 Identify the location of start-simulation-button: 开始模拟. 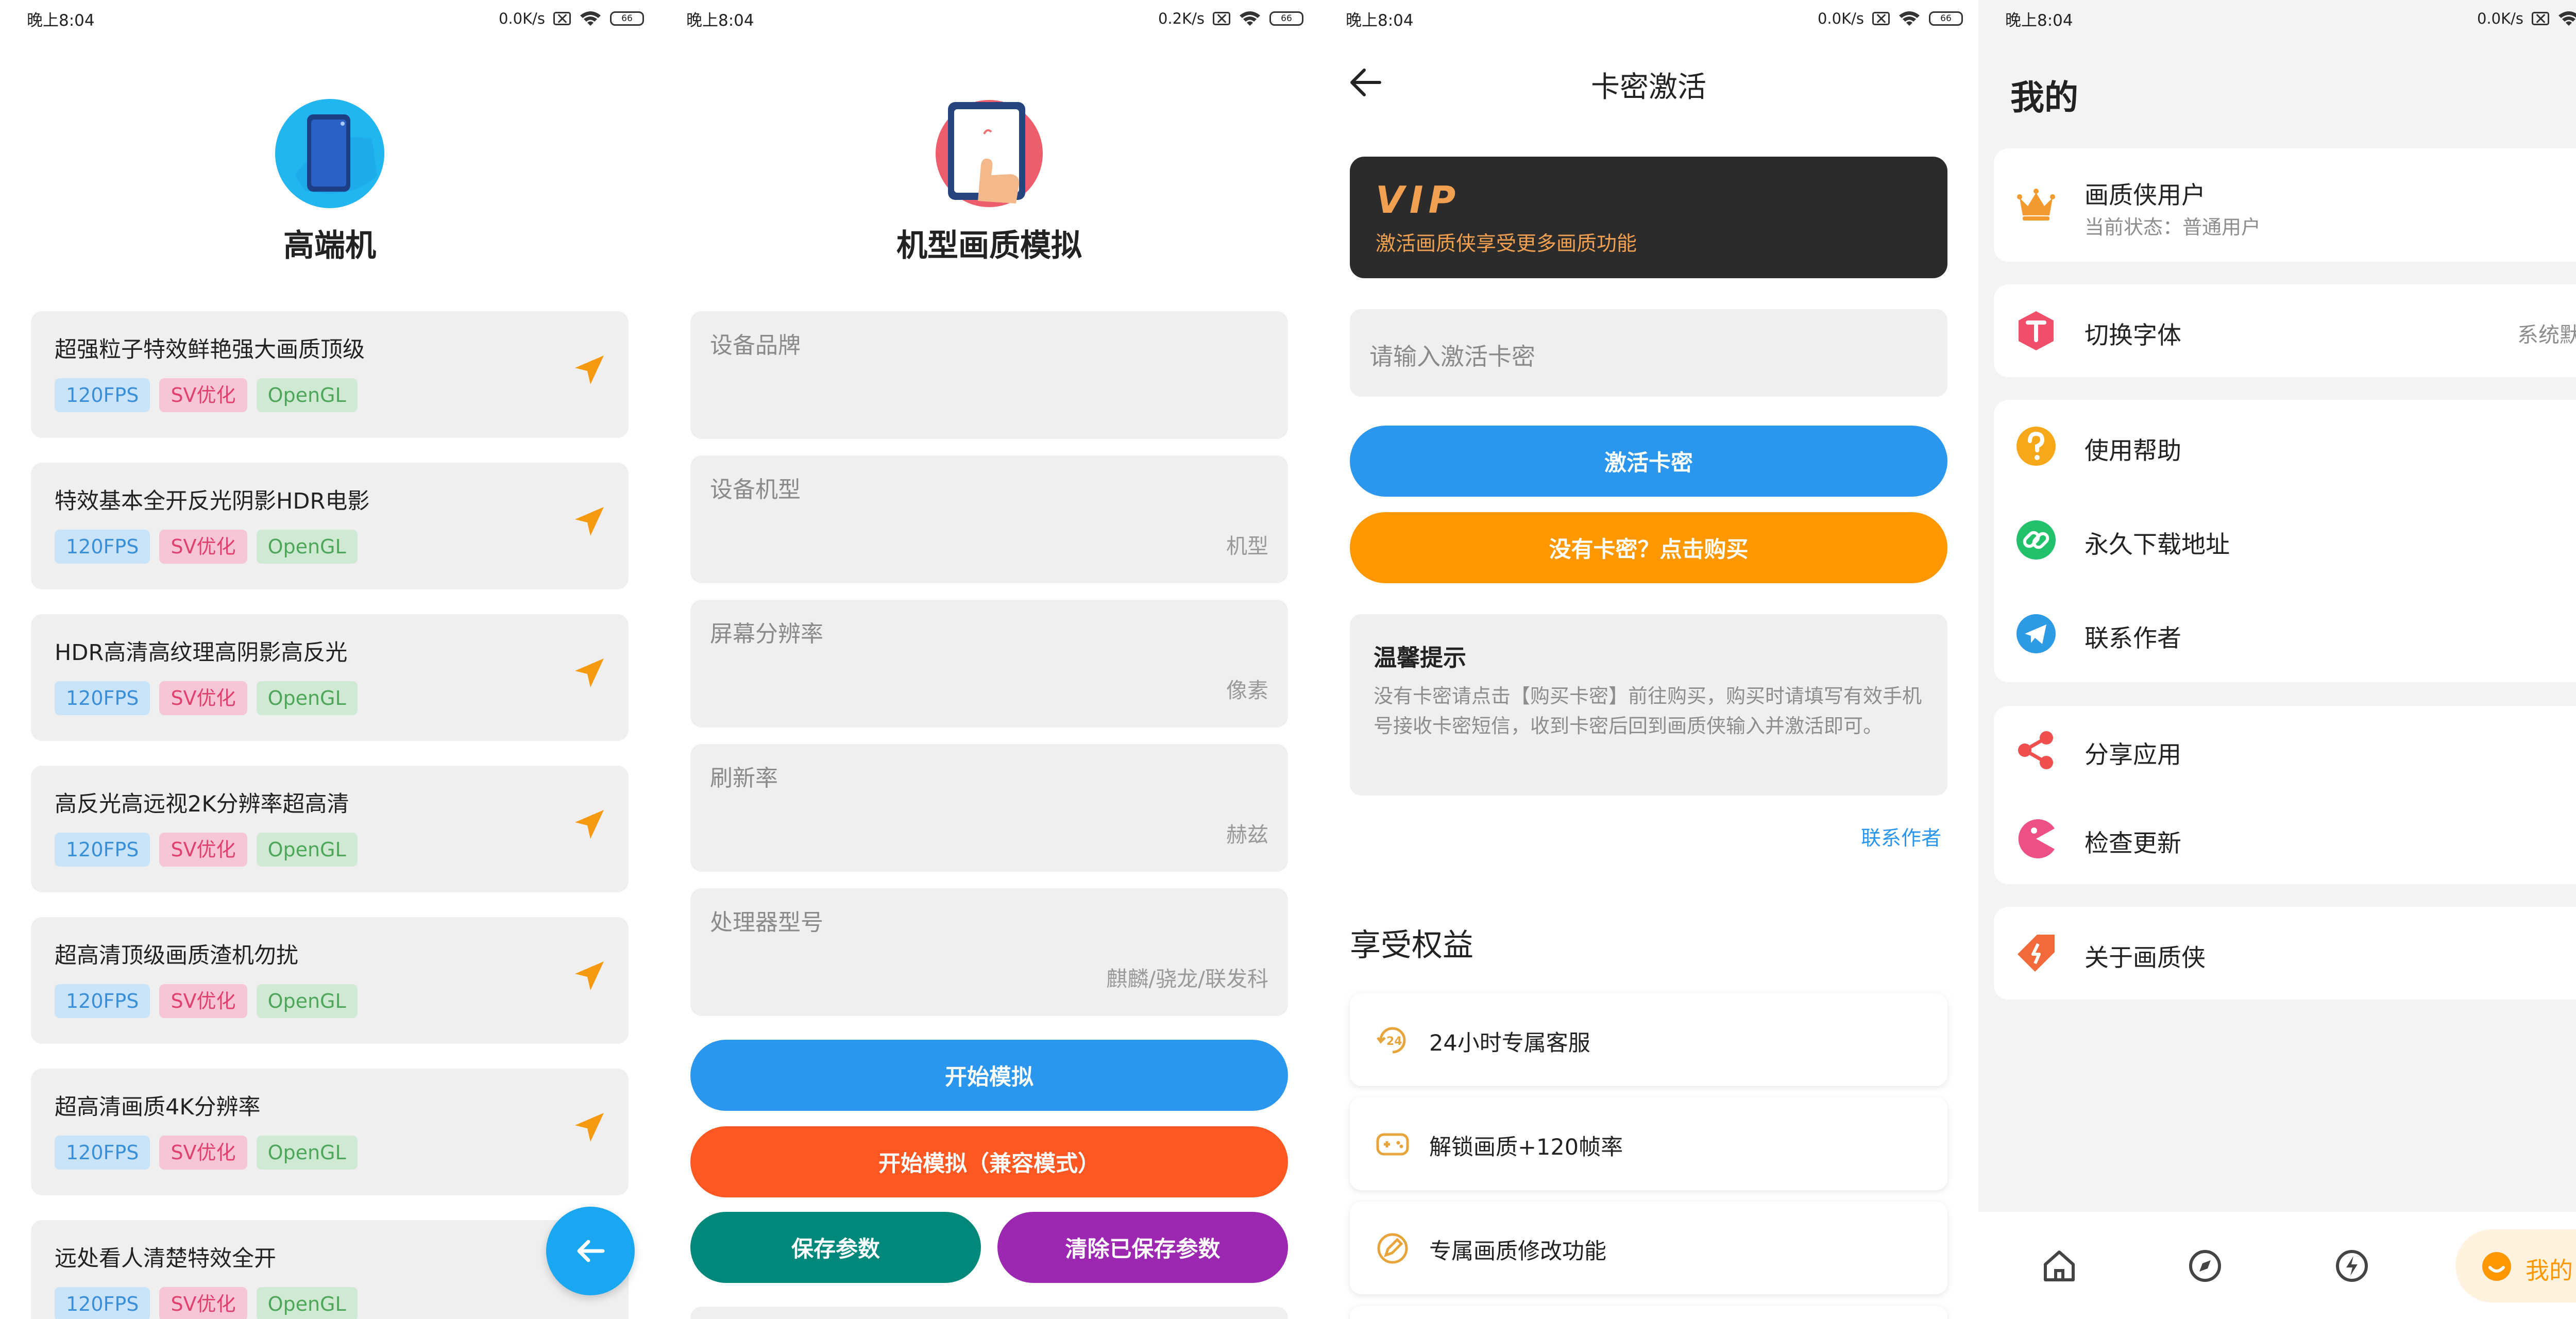
(989, 1075).